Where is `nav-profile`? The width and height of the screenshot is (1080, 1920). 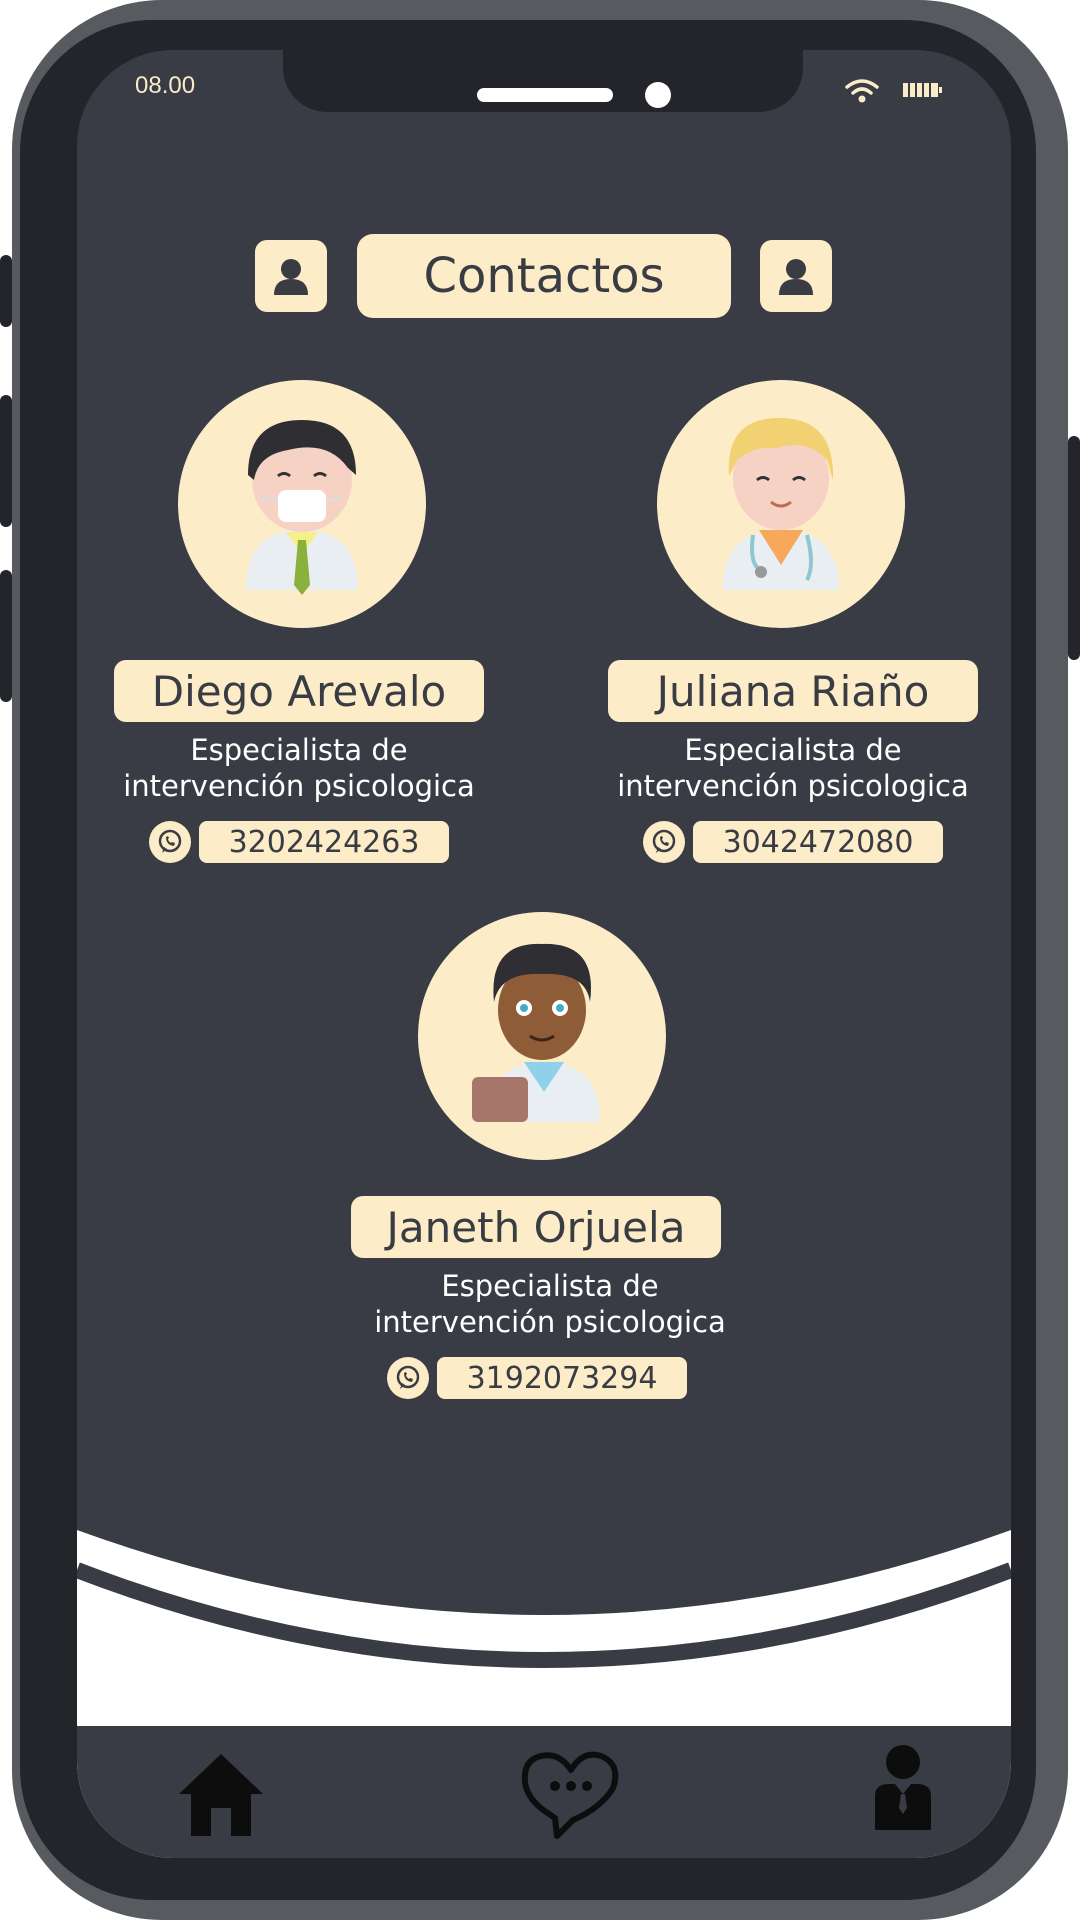
nav-profile is located at coordinates (903, 1791).